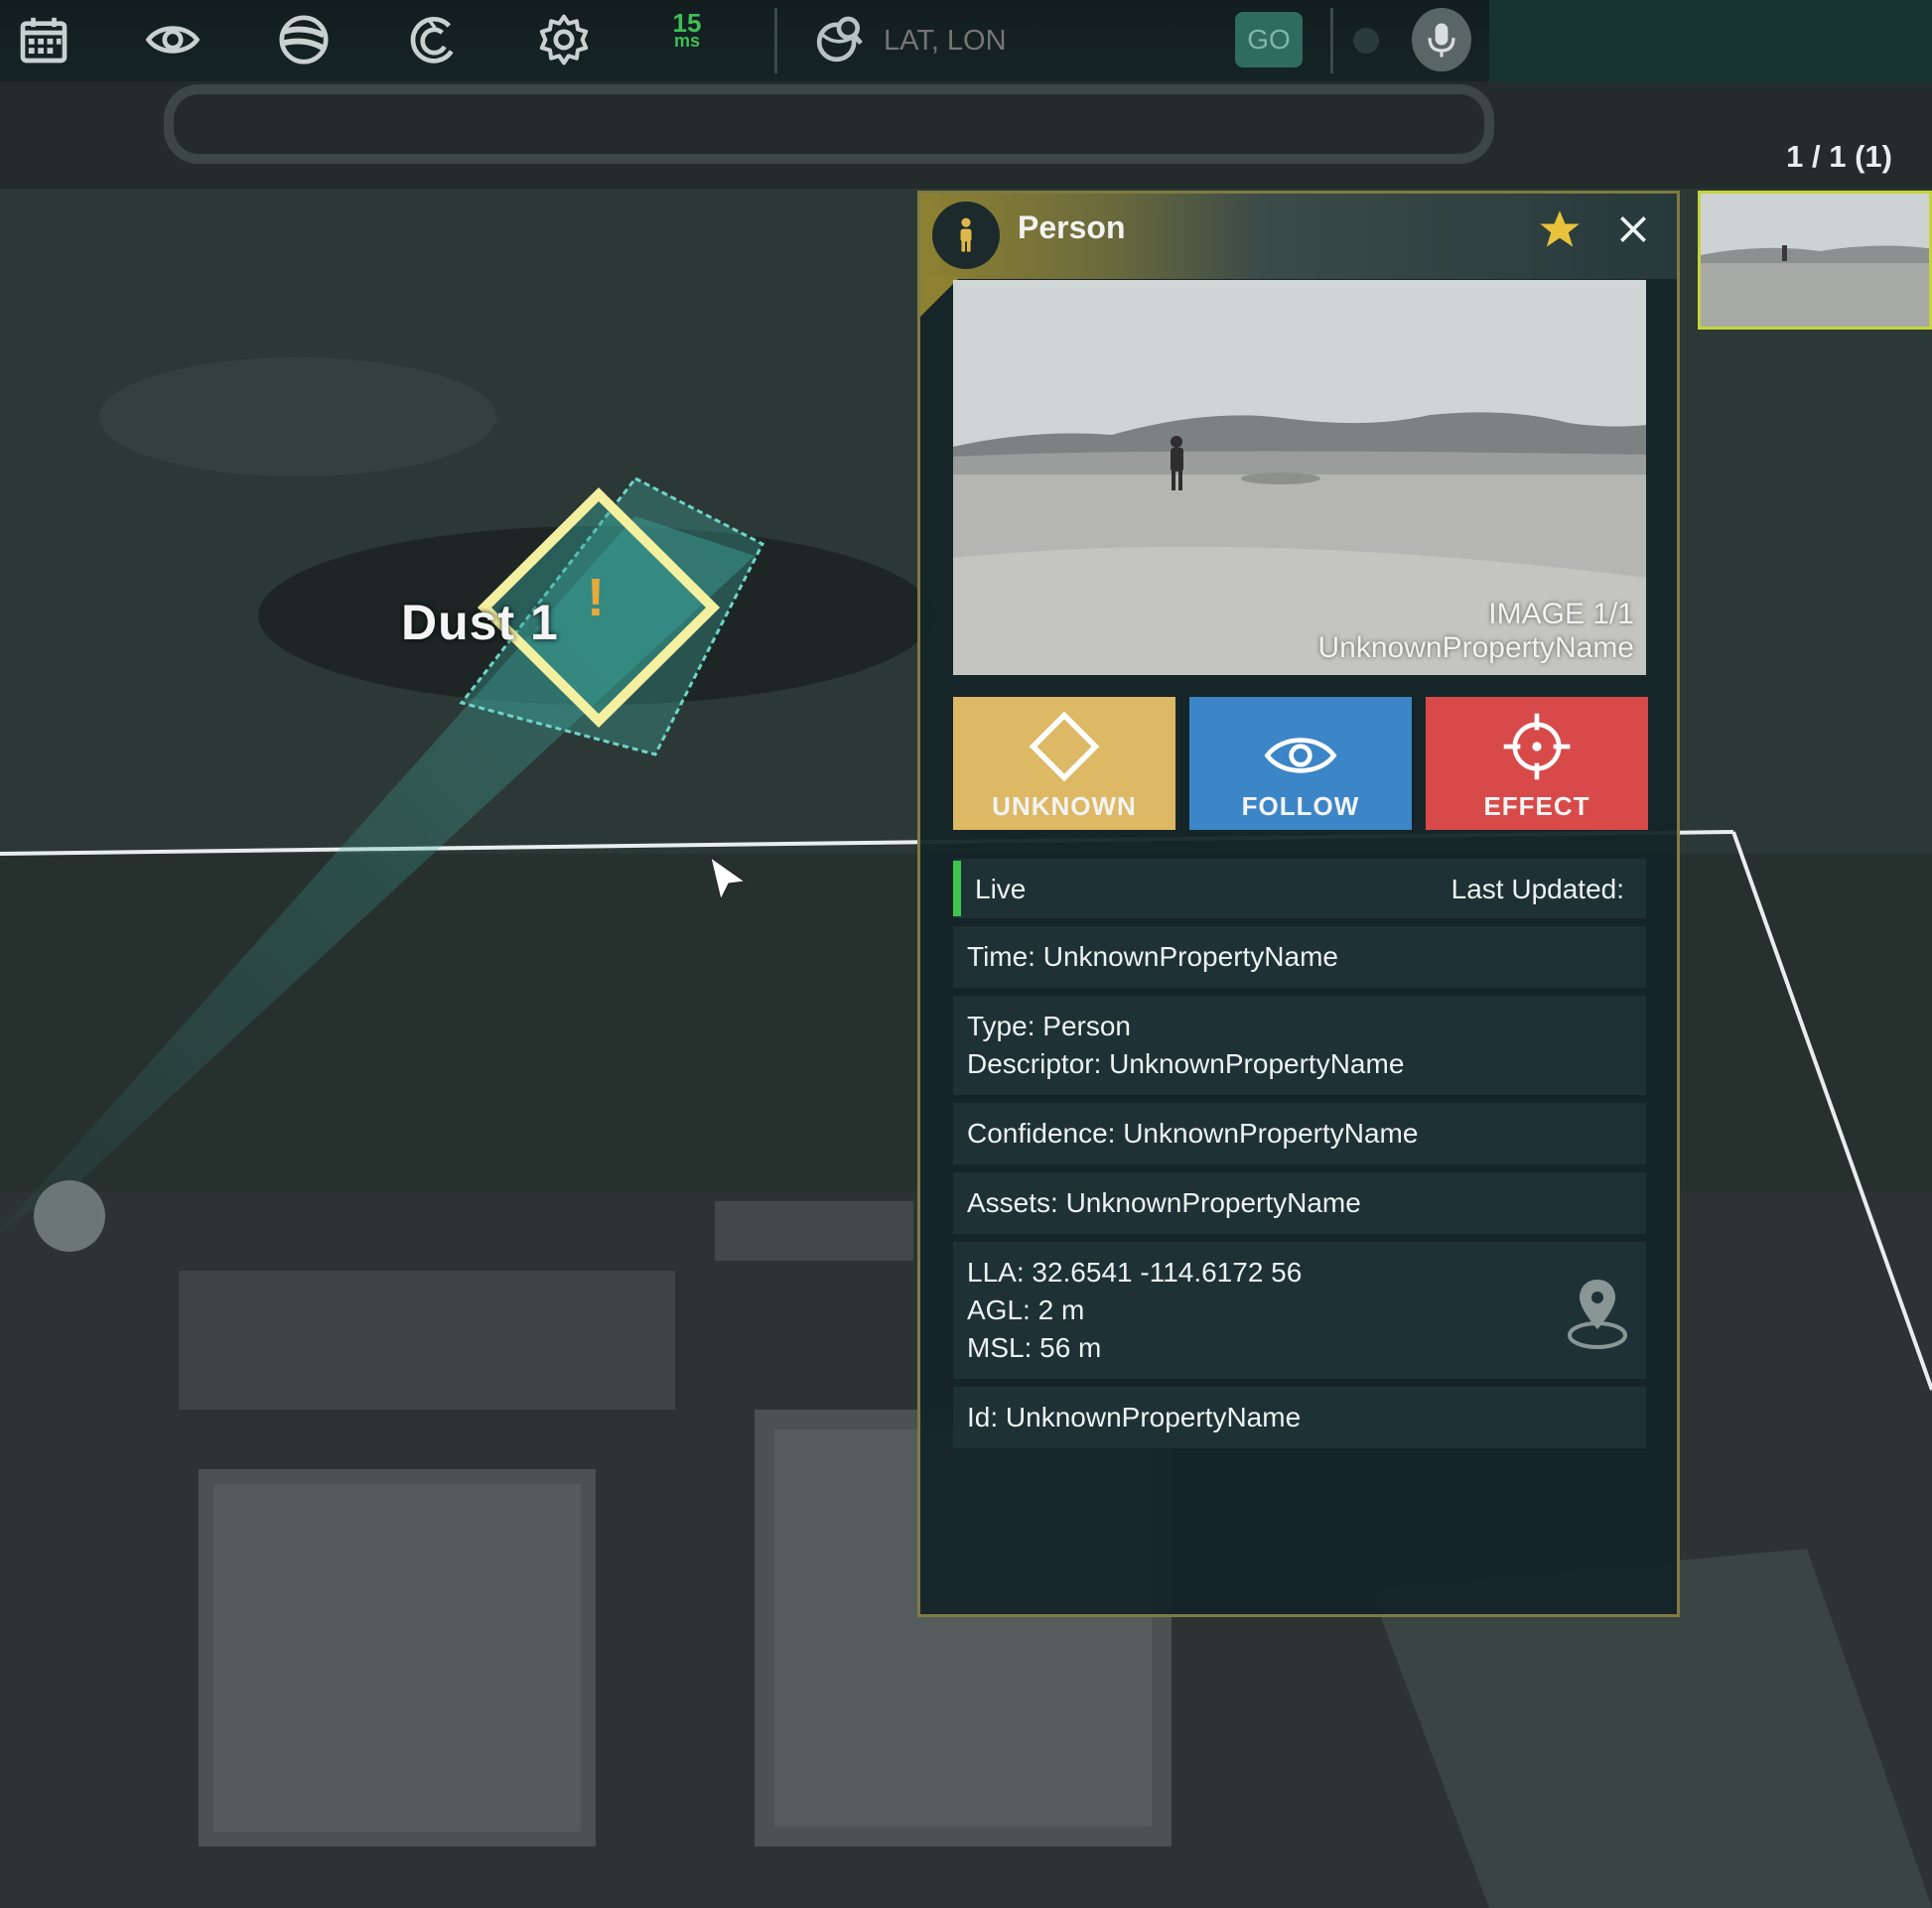  Describe the element at coordinates (1164, 1202) in the screenshot. I see `assets-value: Assets: UnknownPropertyName` at that location.